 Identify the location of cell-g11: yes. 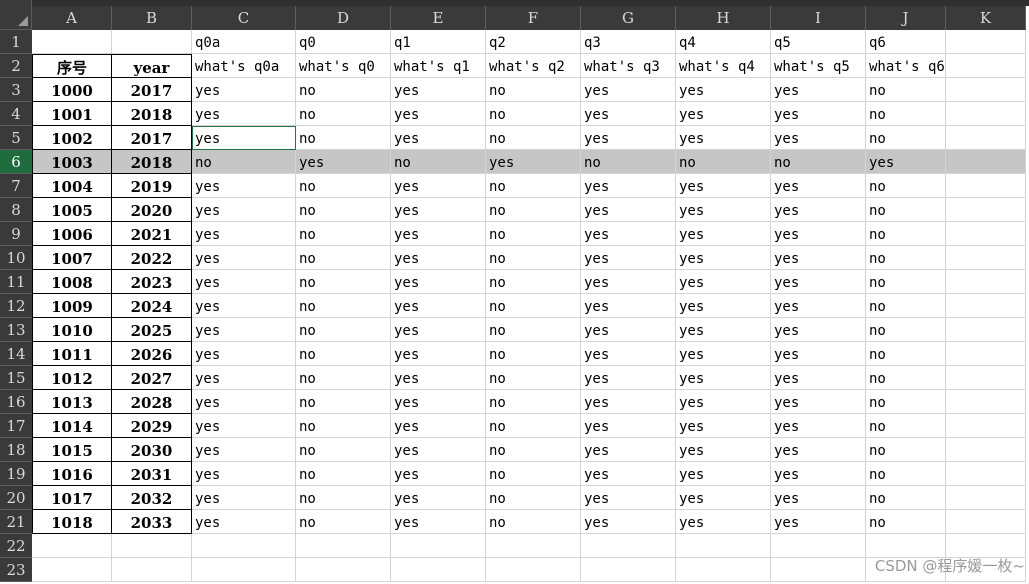
(628, 282).